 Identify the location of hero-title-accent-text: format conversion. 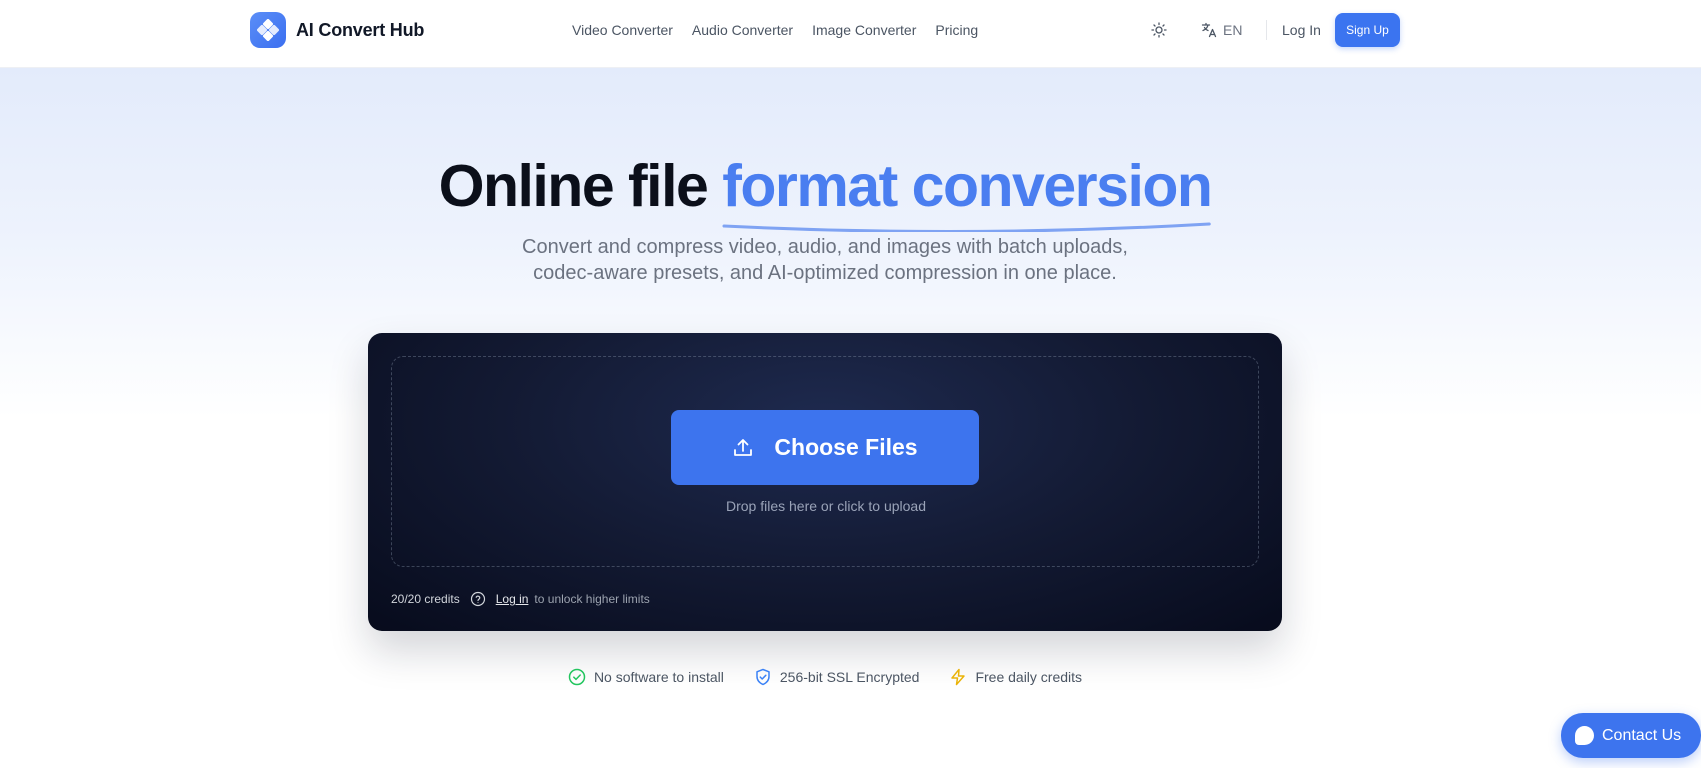
(967, 186).